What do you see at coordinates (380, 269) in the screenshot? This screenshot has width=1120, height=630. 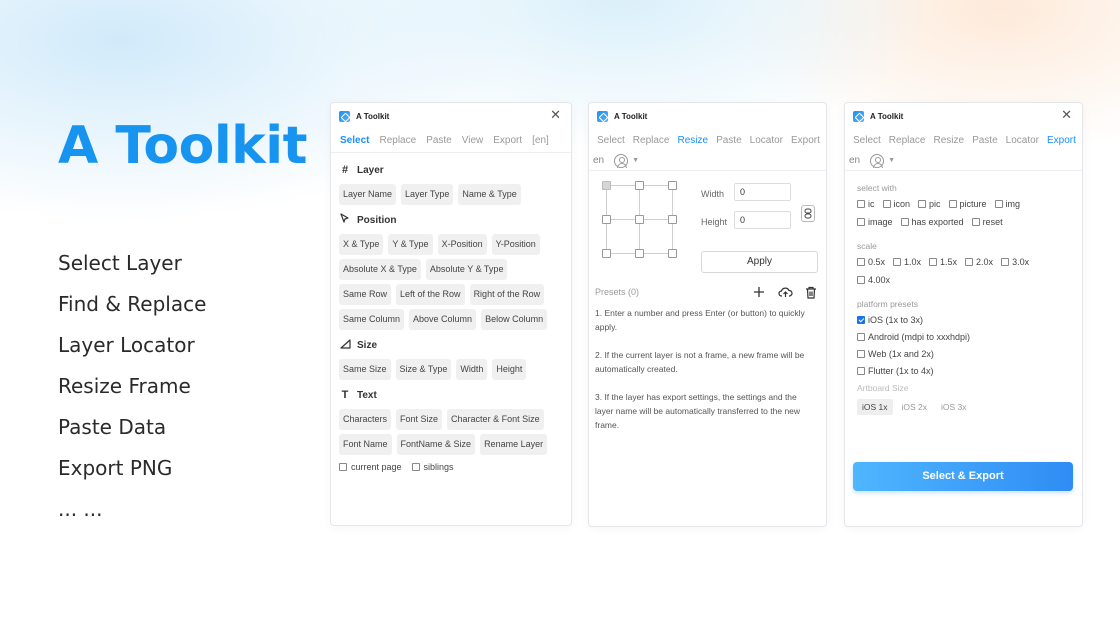 I see `chip-absolute-x-type: Absolute X & Type` at bounding box center [380, 269].